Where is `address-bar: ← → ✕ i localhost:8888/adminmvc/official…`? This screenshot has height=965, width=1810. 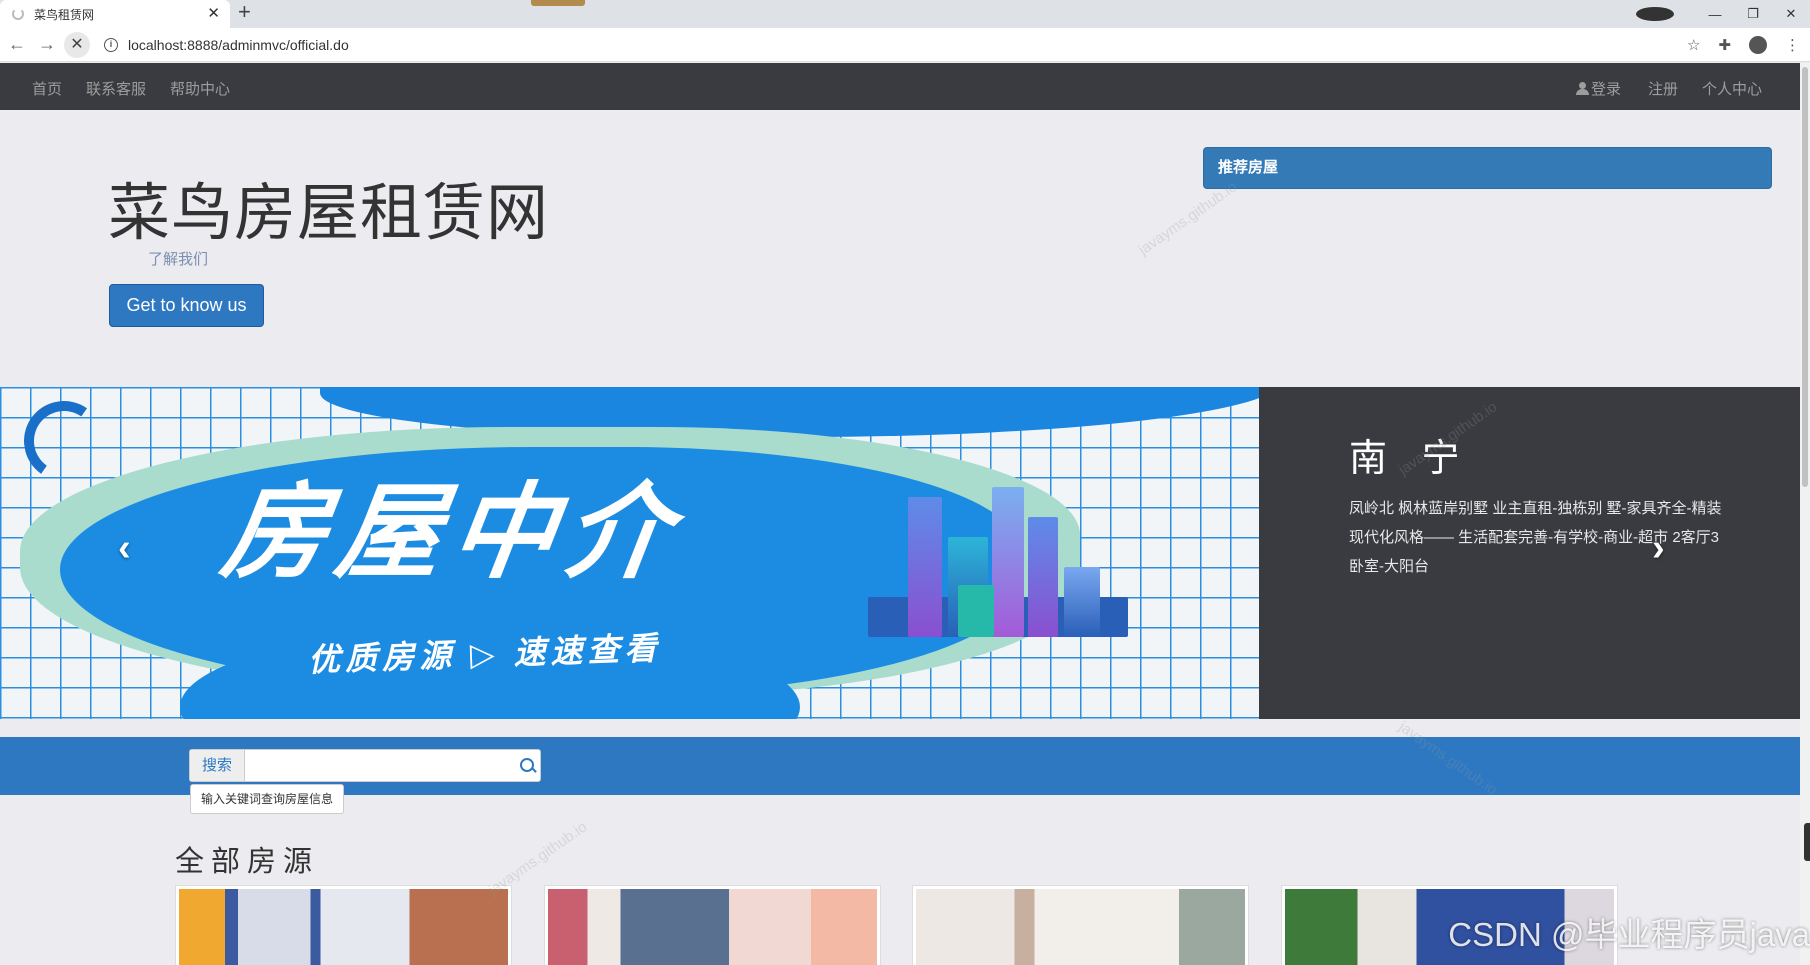
address-bar: ← → ✕ i localhost:8888/adminmvc/official… is located at coordinates (905, 45).